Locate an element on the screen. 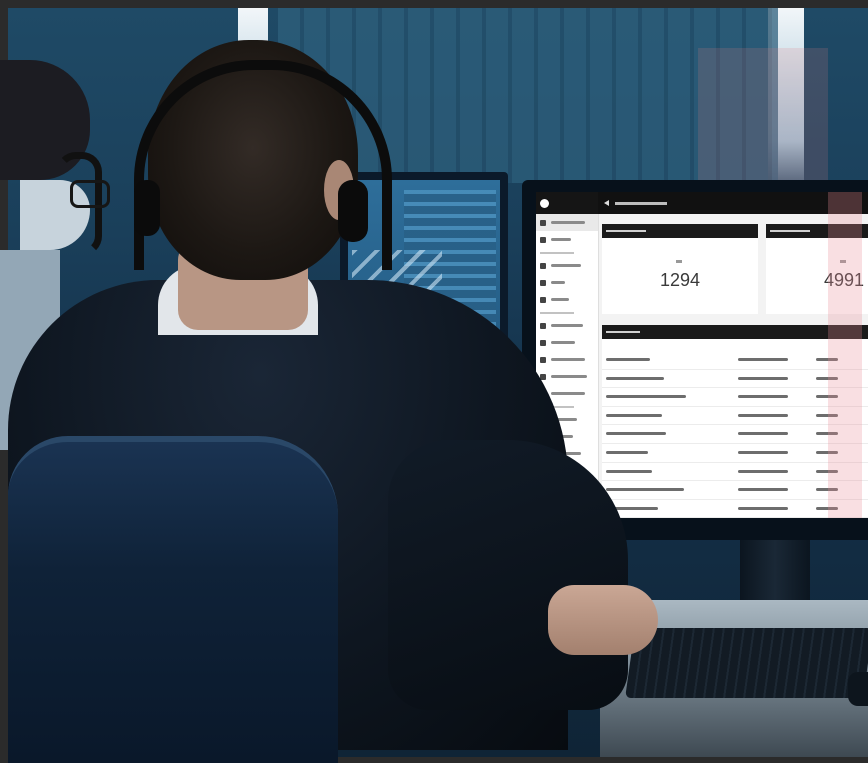 Image resolution: width=868 pixels, height=763 pixels. stat-card-icon is located at coordinates (679, 261).